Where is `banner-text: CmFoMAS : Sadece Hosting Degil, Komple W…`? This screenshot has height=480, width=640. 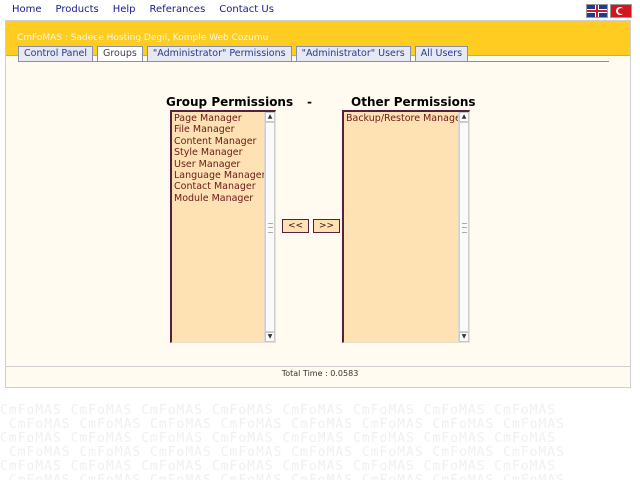 banner-text: CmFoMAS : Sadece Hosting Degil, Komple W… is located at coordinates (143, 38).